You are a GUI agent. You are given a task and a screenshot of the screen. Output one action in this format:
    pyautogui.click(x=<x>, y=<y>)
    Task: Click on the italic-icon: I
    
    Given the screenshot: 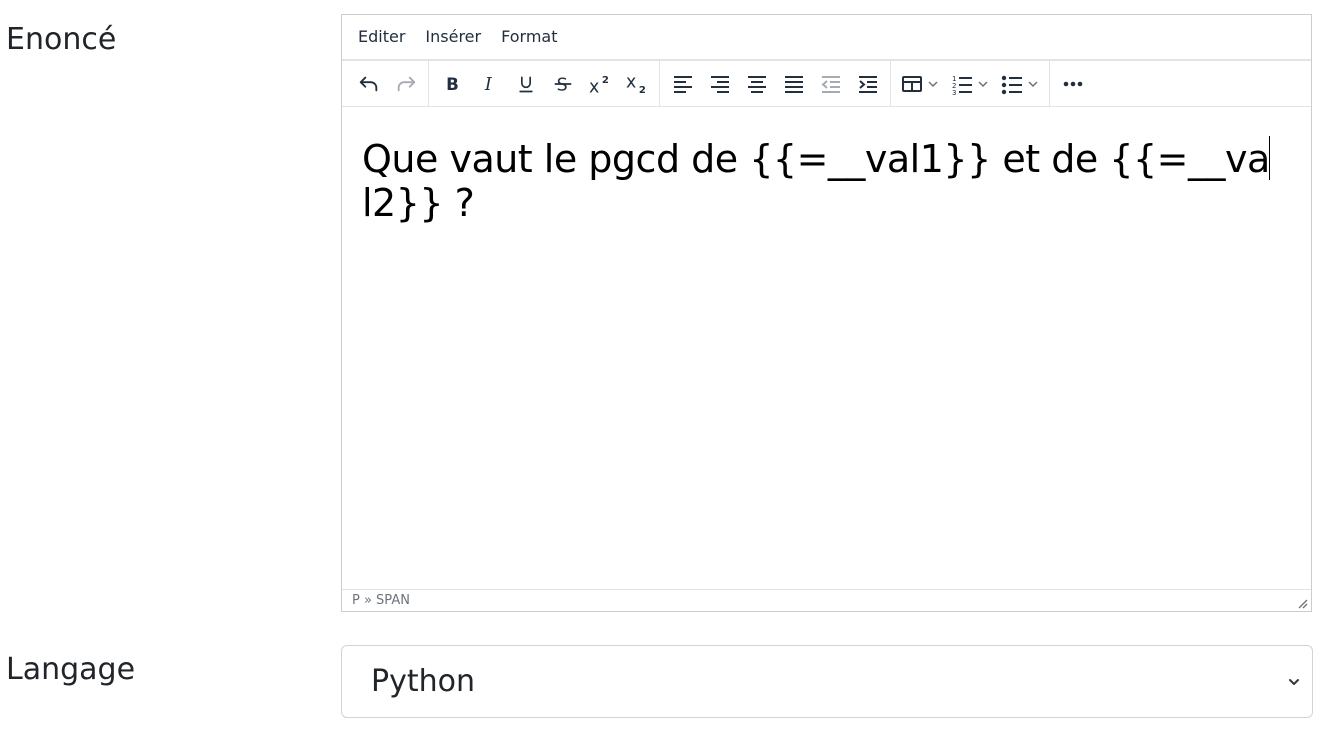 What is the action you would take?
    pyautogui.click(x=488, y=84)
    